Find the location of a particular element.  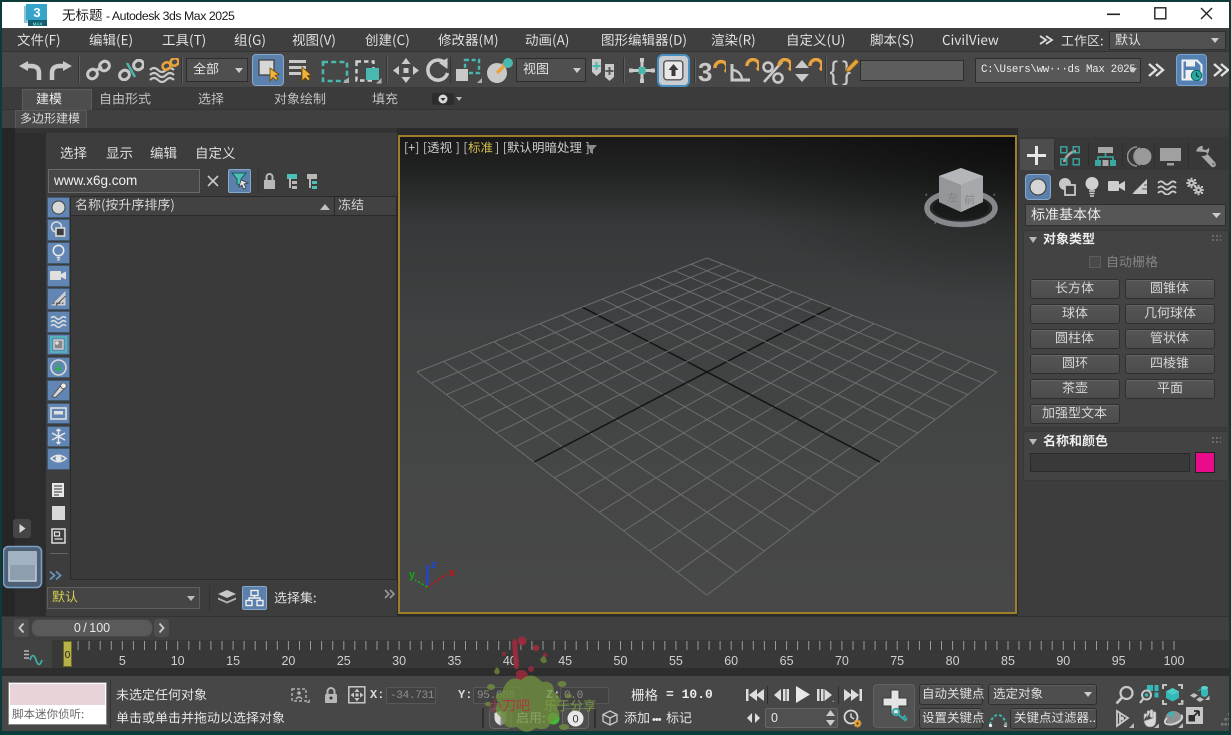

svg-text: 25 is located at coordinates (344, 661).